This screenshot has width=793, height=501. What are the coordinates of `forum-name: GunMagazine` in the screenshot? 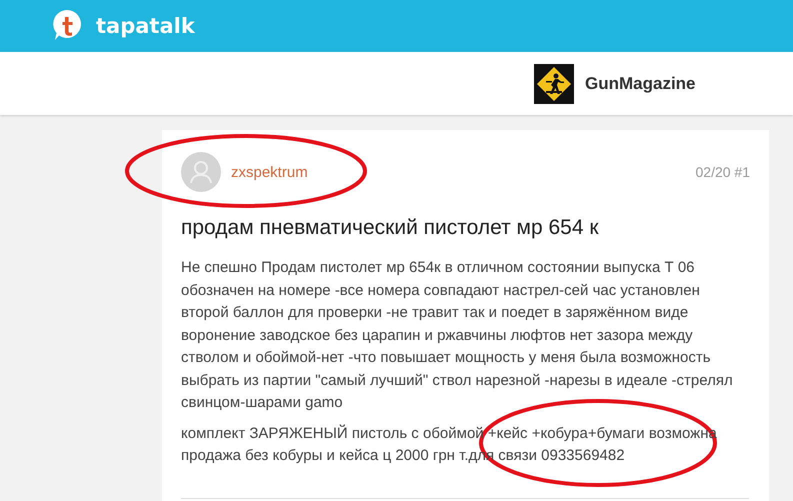 It's located at (640, 84).